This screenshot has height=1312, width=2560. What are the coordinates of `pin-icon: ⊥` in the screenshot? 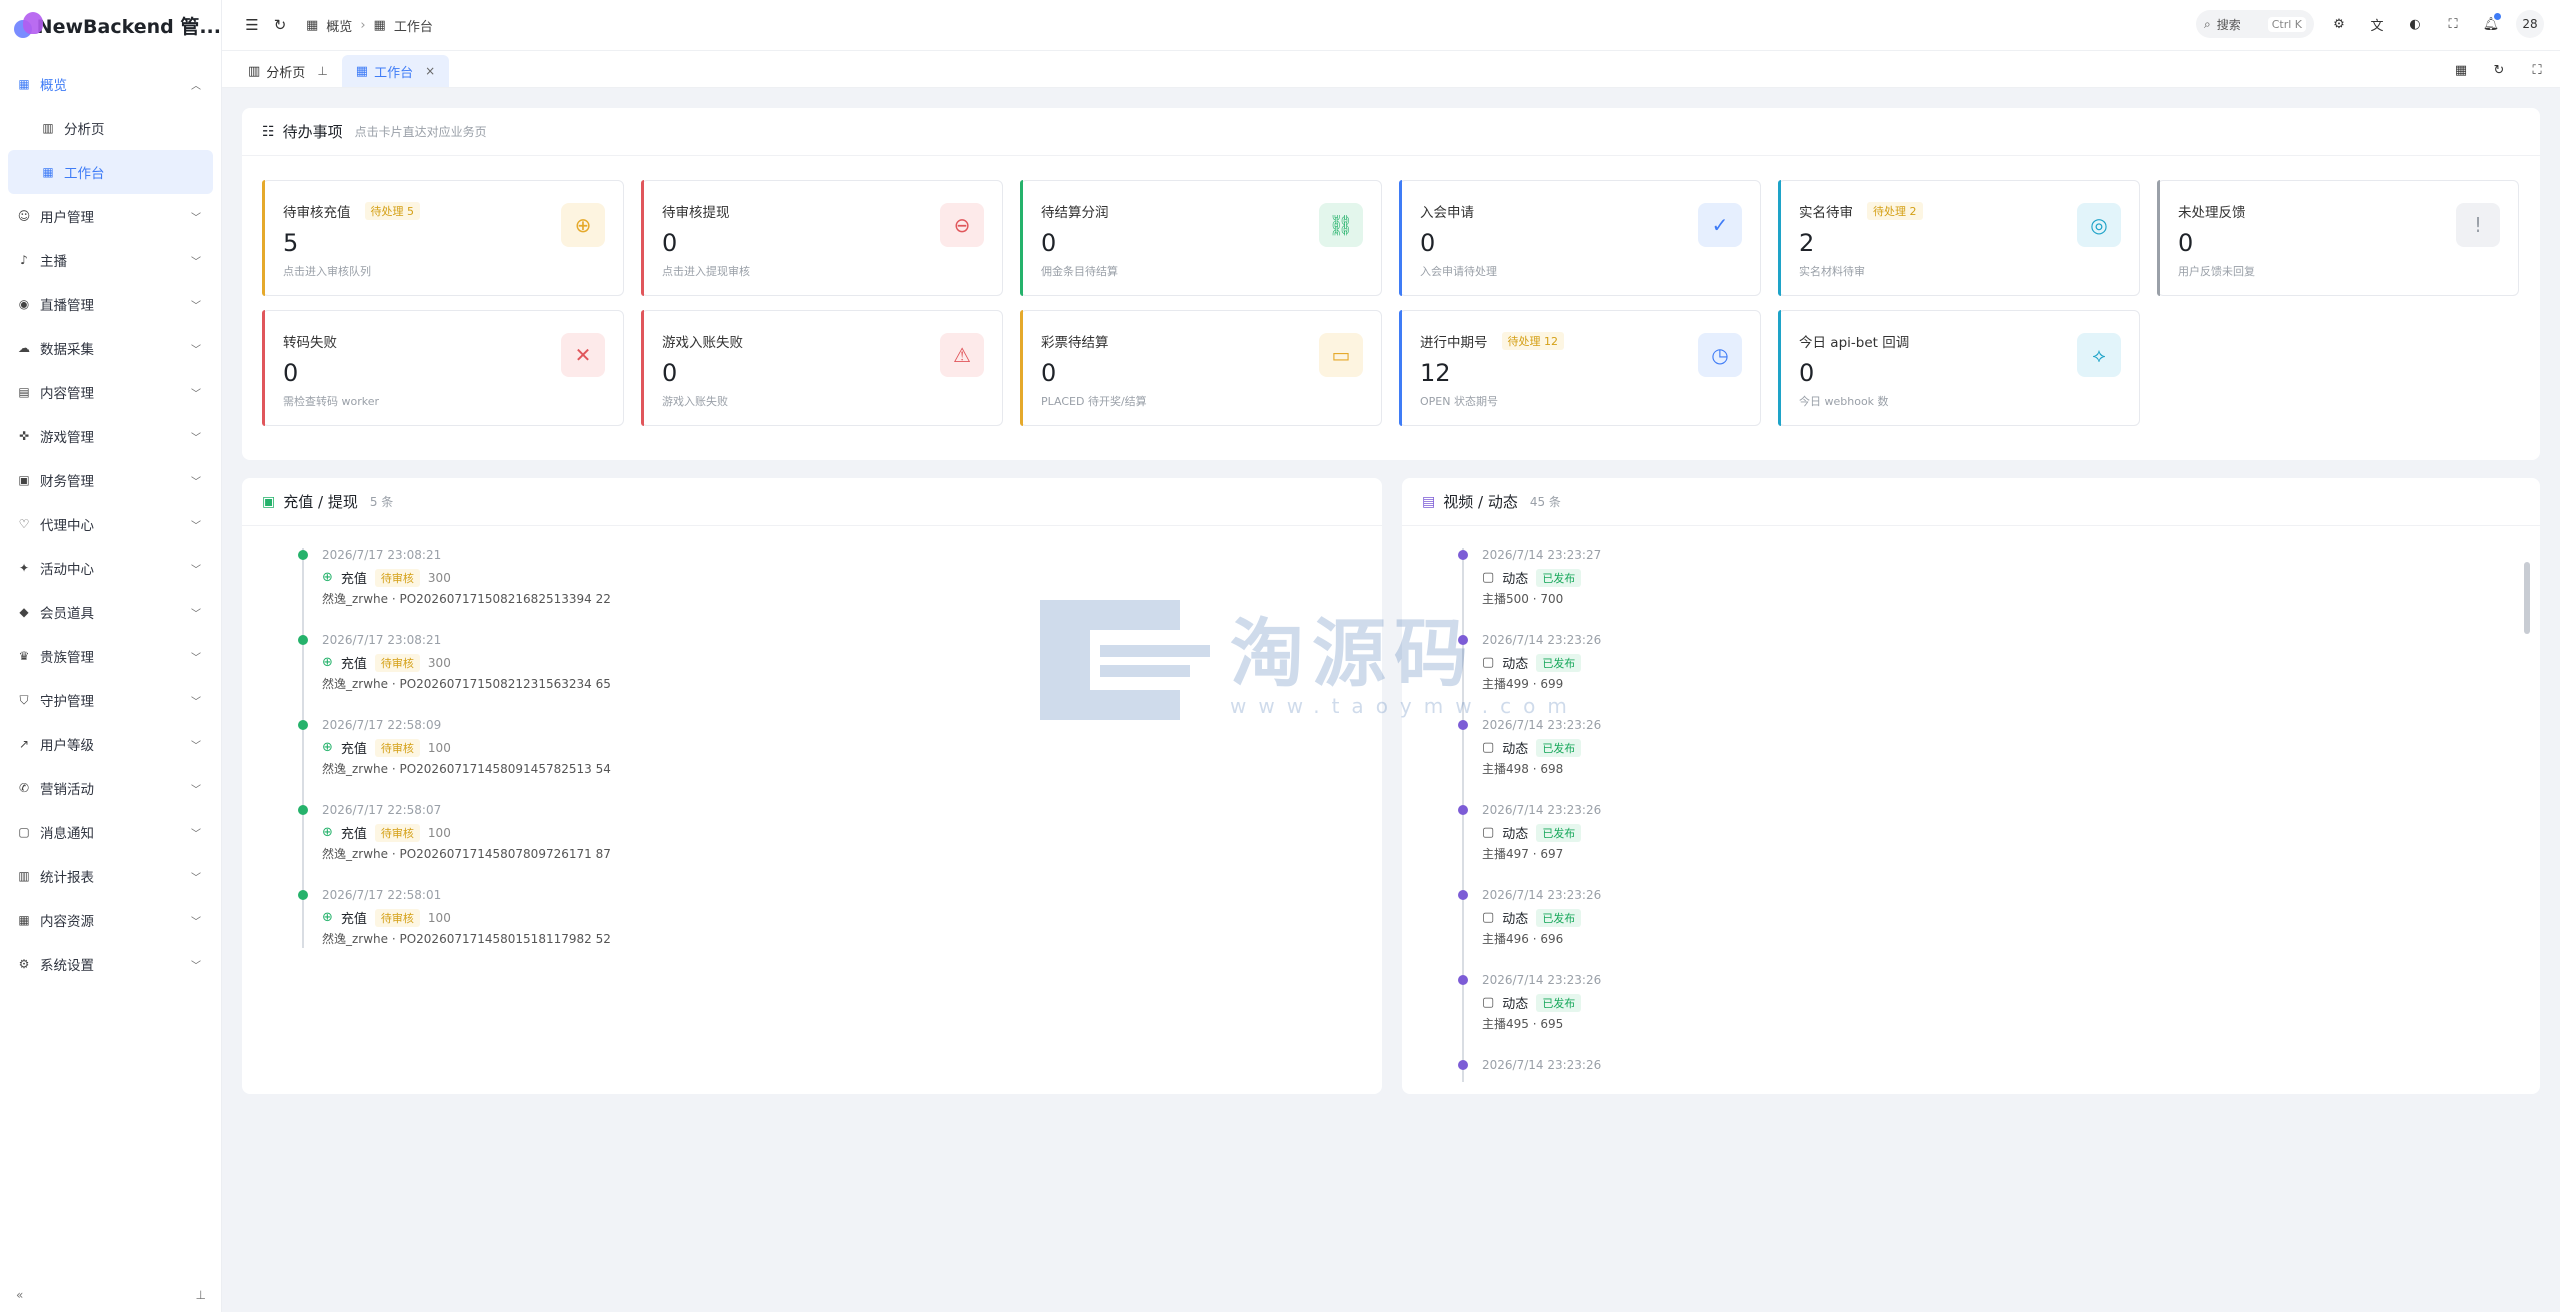 It's located at (322, 71).